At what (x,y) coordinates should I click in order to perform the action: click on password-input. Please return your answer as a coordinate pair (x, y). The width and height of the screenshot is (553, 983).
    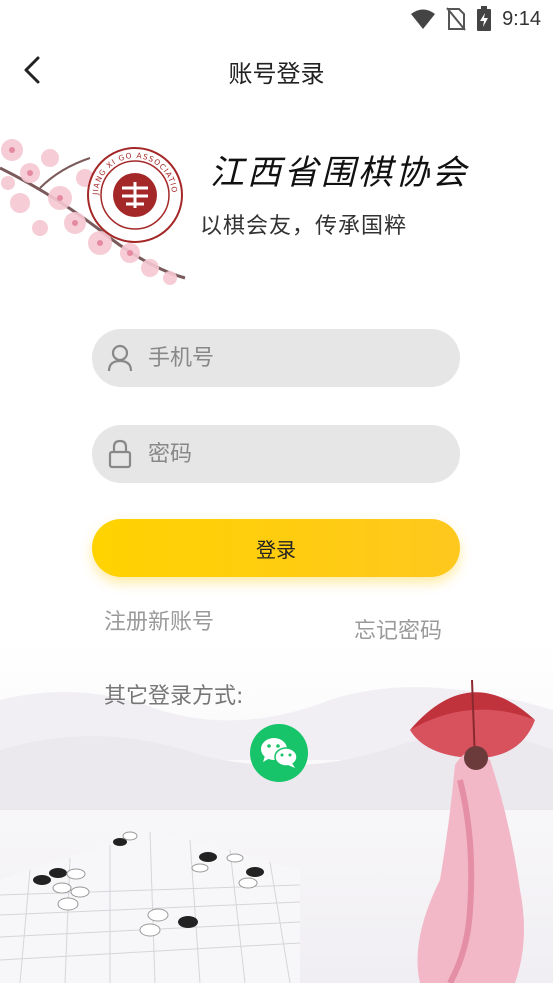
    Looking at the image, I should click on (288, 454).